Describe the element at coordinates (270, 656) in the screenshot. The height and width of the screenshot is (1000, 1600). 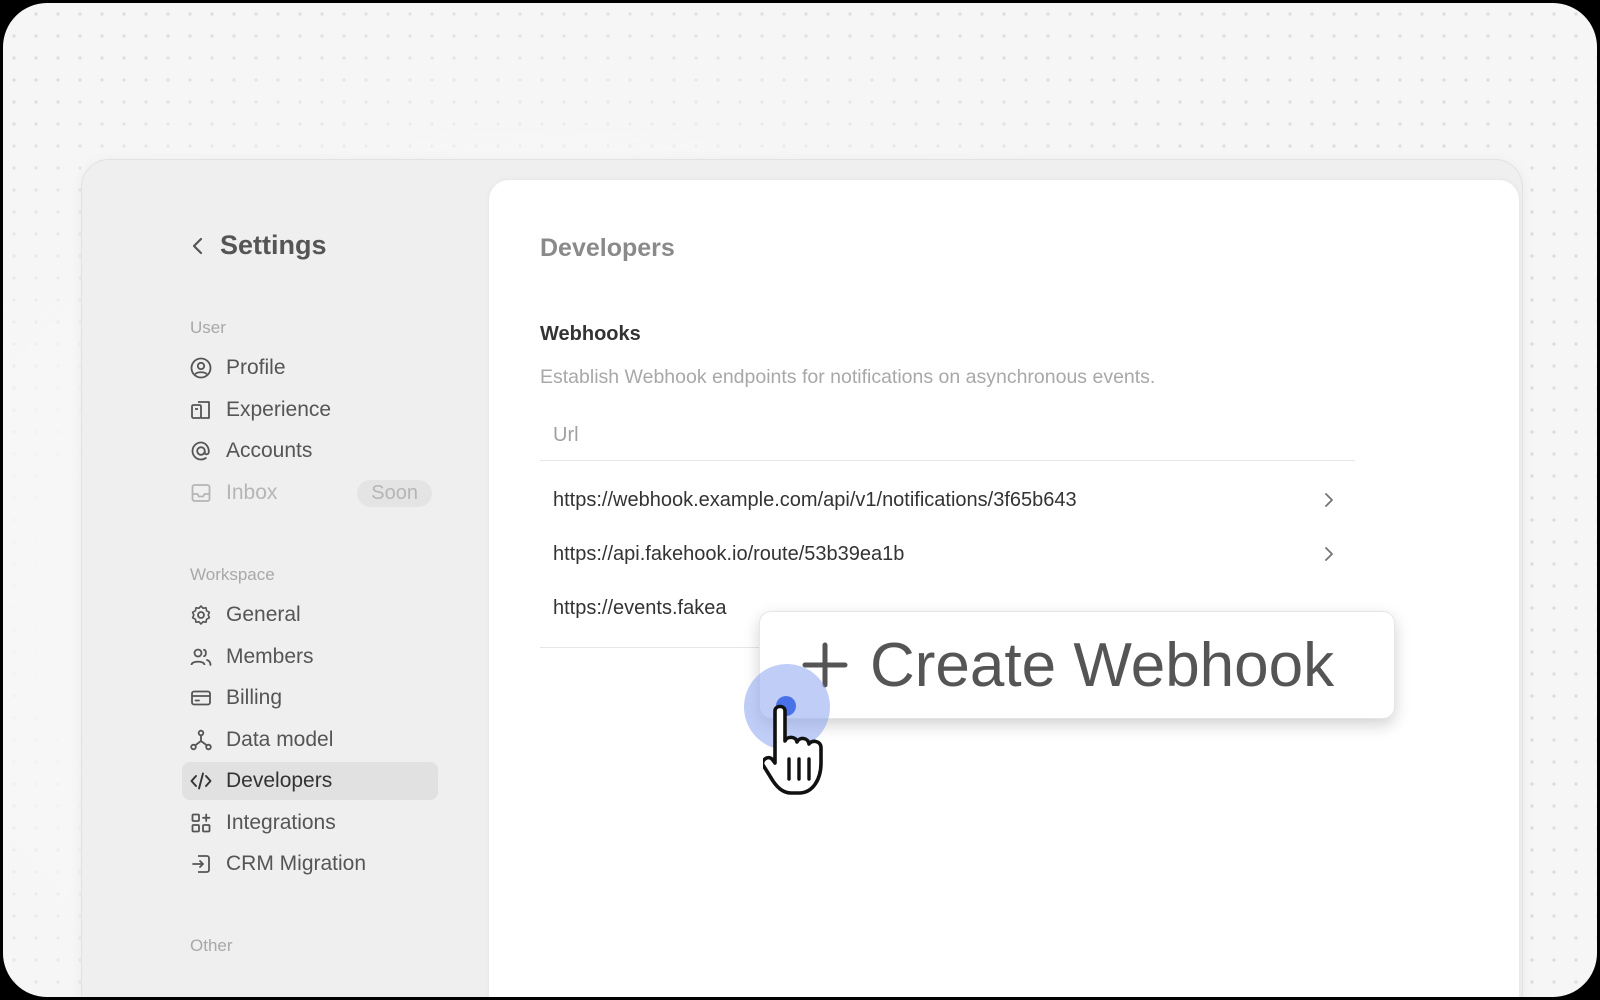
I see `sidebar-item-label: Members` at that location.